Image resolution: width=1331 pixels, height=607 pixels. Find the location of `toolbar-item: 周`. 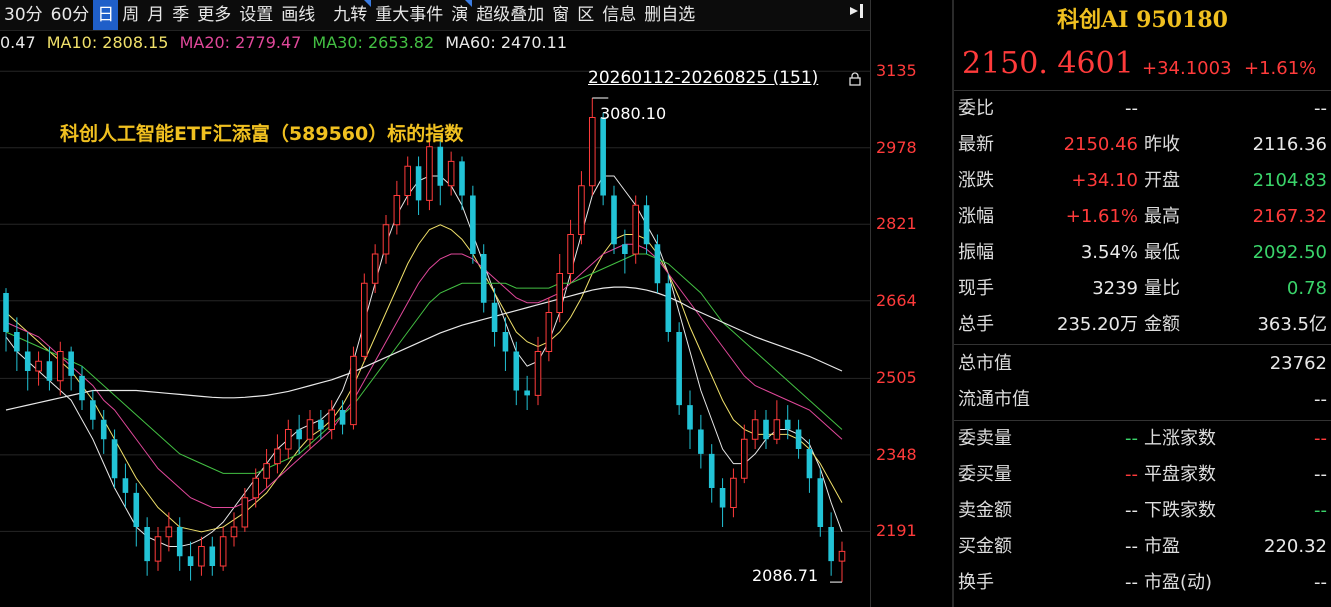

toolbar-item: 周 is located at coordinates (130, 15).